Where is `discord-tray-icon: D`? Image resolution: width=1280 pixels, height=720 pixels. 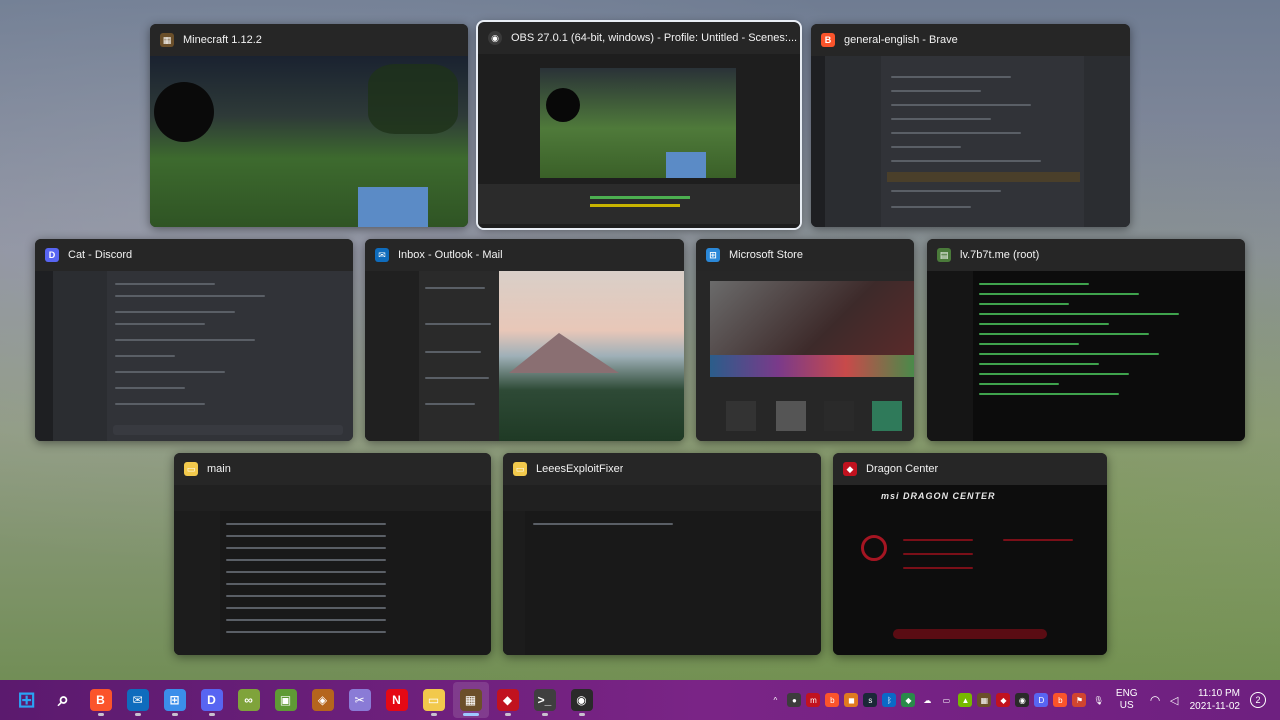 discord-tray-icon: D is located at coordinates (1041, 700).